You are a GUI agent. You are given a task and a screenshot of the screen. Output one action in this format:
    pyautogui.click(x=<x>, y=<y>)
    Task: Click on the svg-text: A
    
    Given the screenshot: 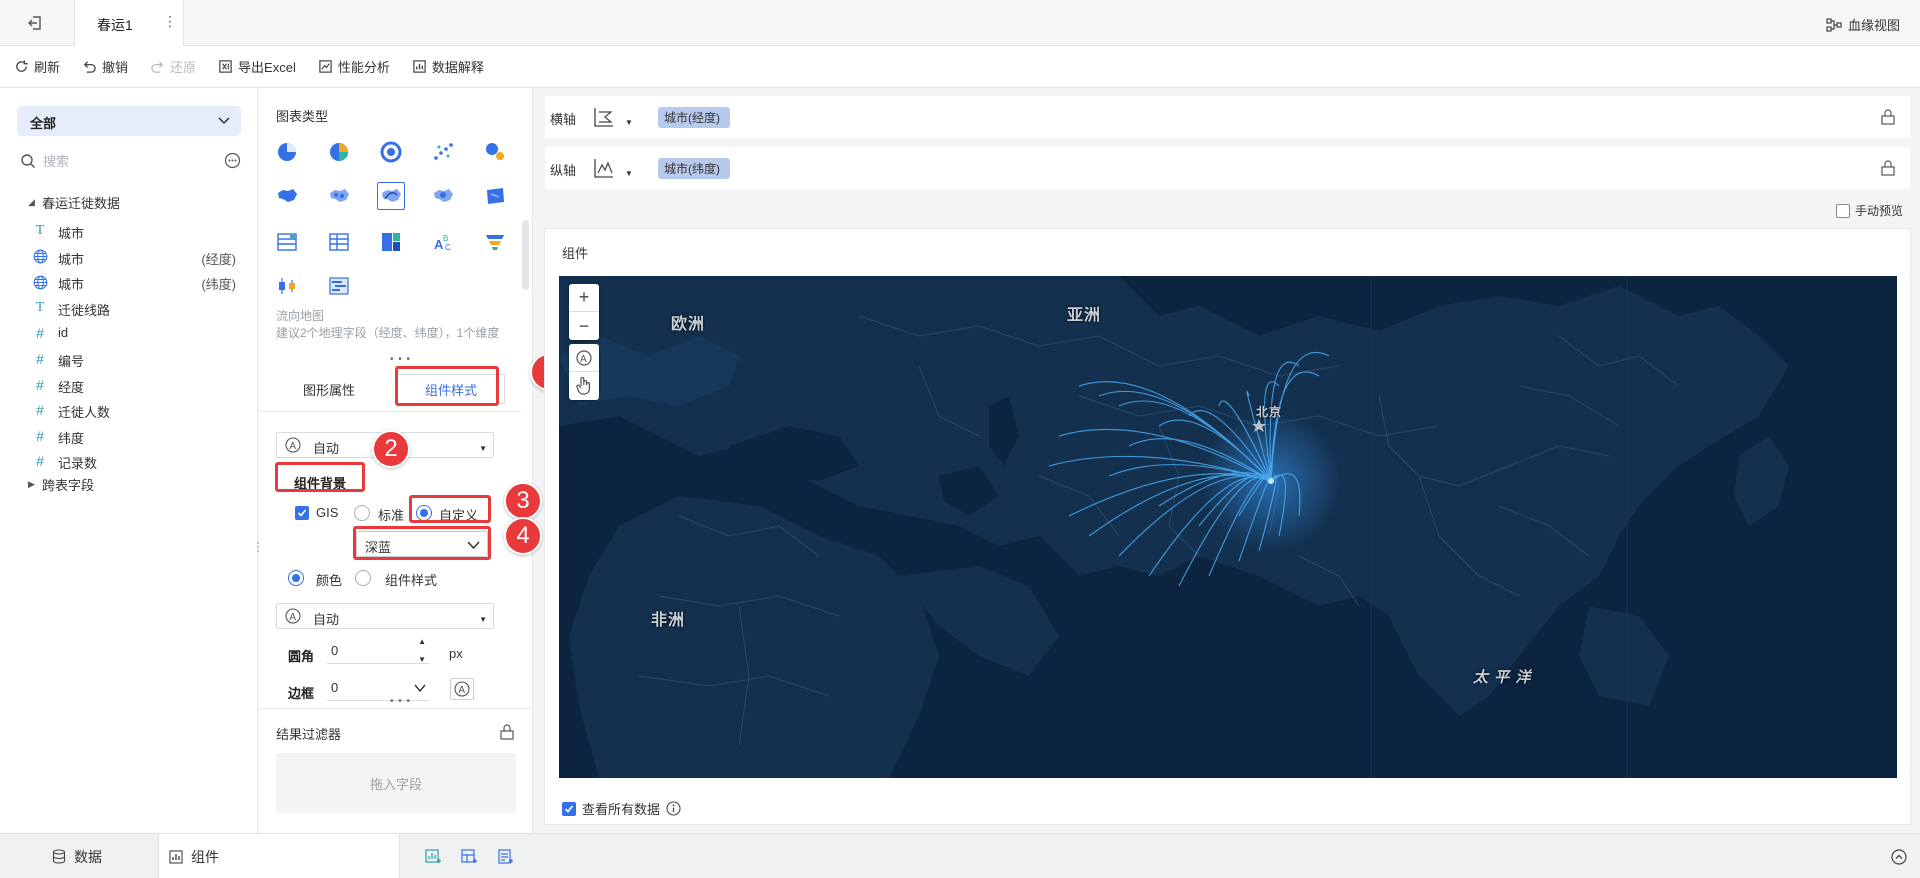 What is the action you would take?
    pyautogui.click(x=292, y=617)
    